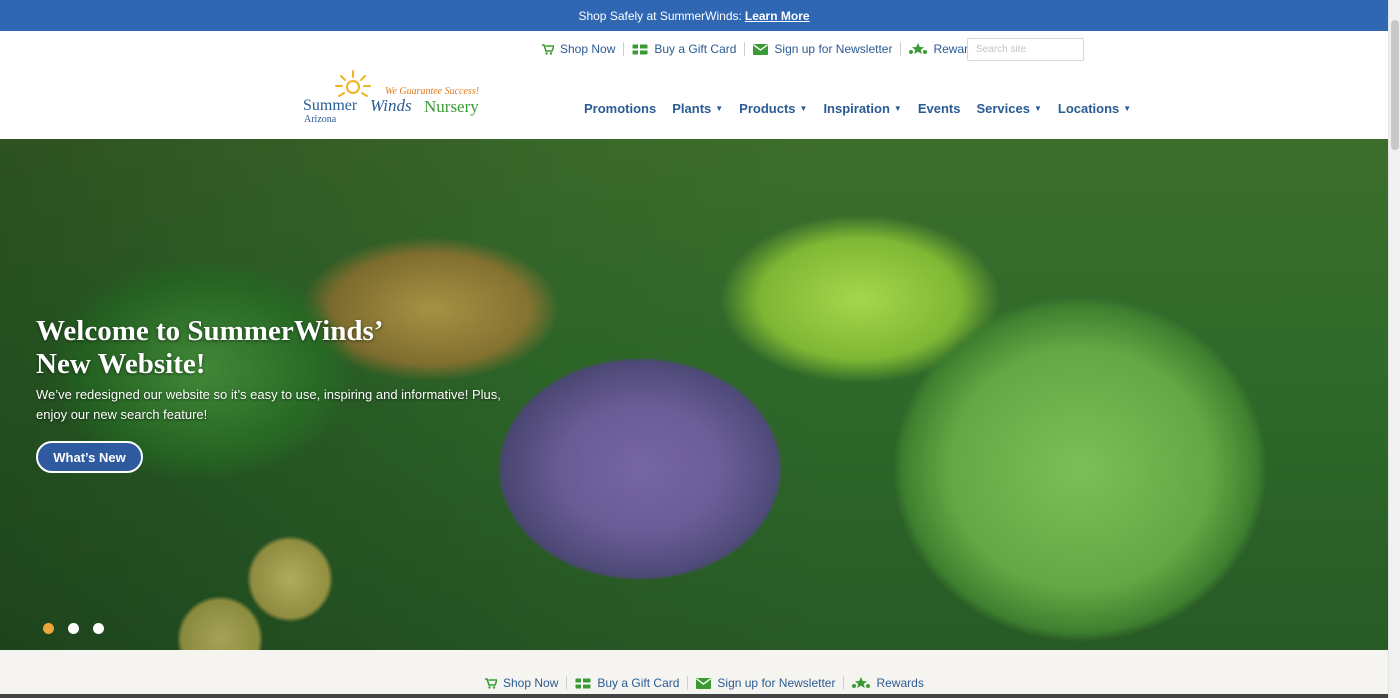  I want to click on learn-more-link: Learn More, so click(777, 16).